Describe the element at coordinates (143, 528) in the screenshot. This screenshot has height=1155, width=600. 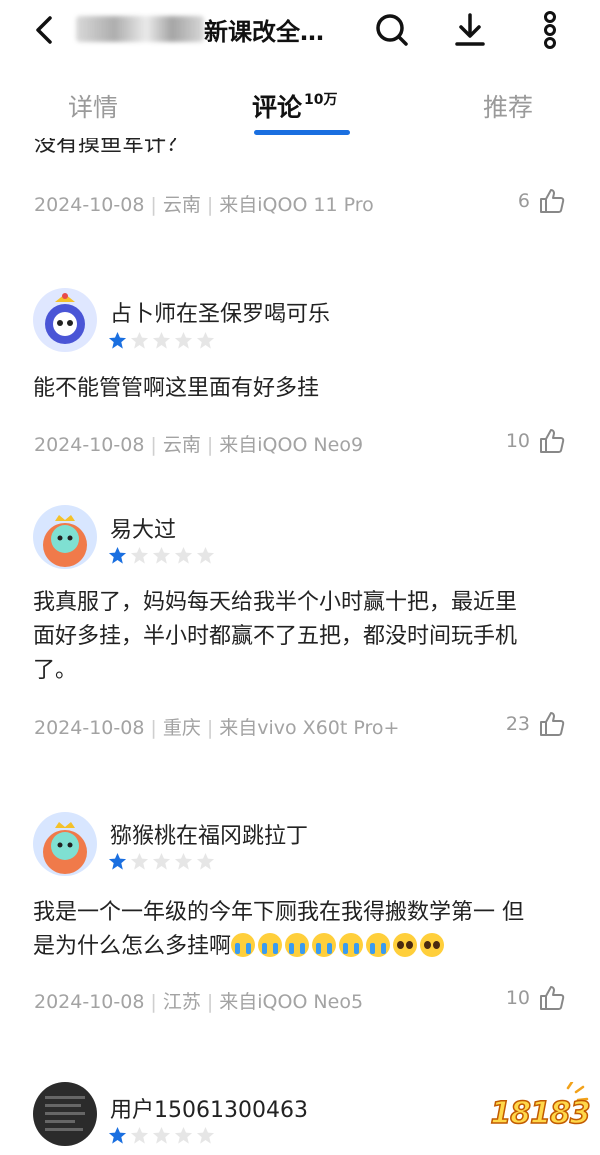
I see `username: 易大过` at that location.